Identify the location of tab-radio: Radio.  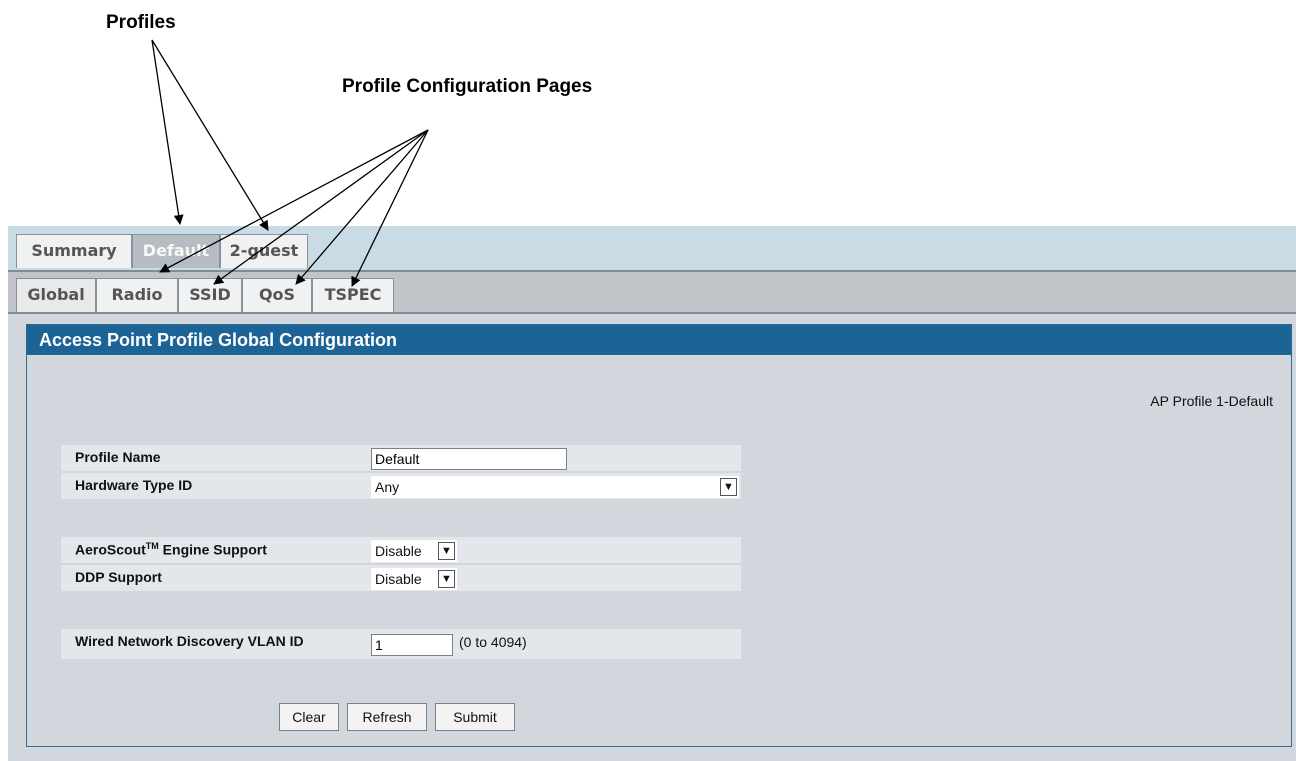
(137, 295).